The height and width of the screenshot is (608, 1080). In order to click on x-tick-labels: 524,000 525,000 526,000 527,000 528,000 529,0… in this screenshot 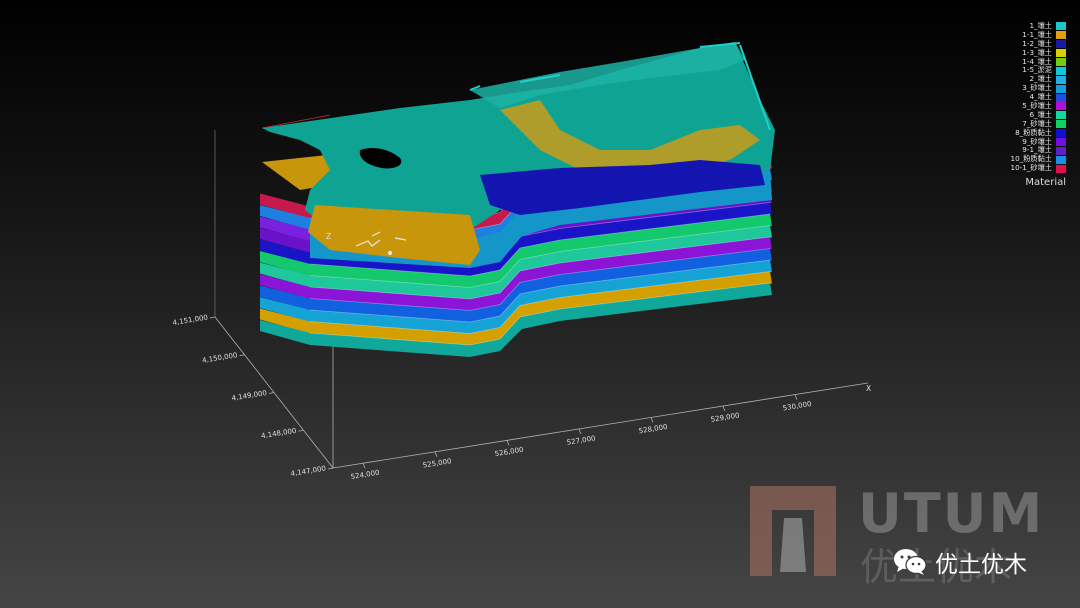, I will do `click(581, 440)`.